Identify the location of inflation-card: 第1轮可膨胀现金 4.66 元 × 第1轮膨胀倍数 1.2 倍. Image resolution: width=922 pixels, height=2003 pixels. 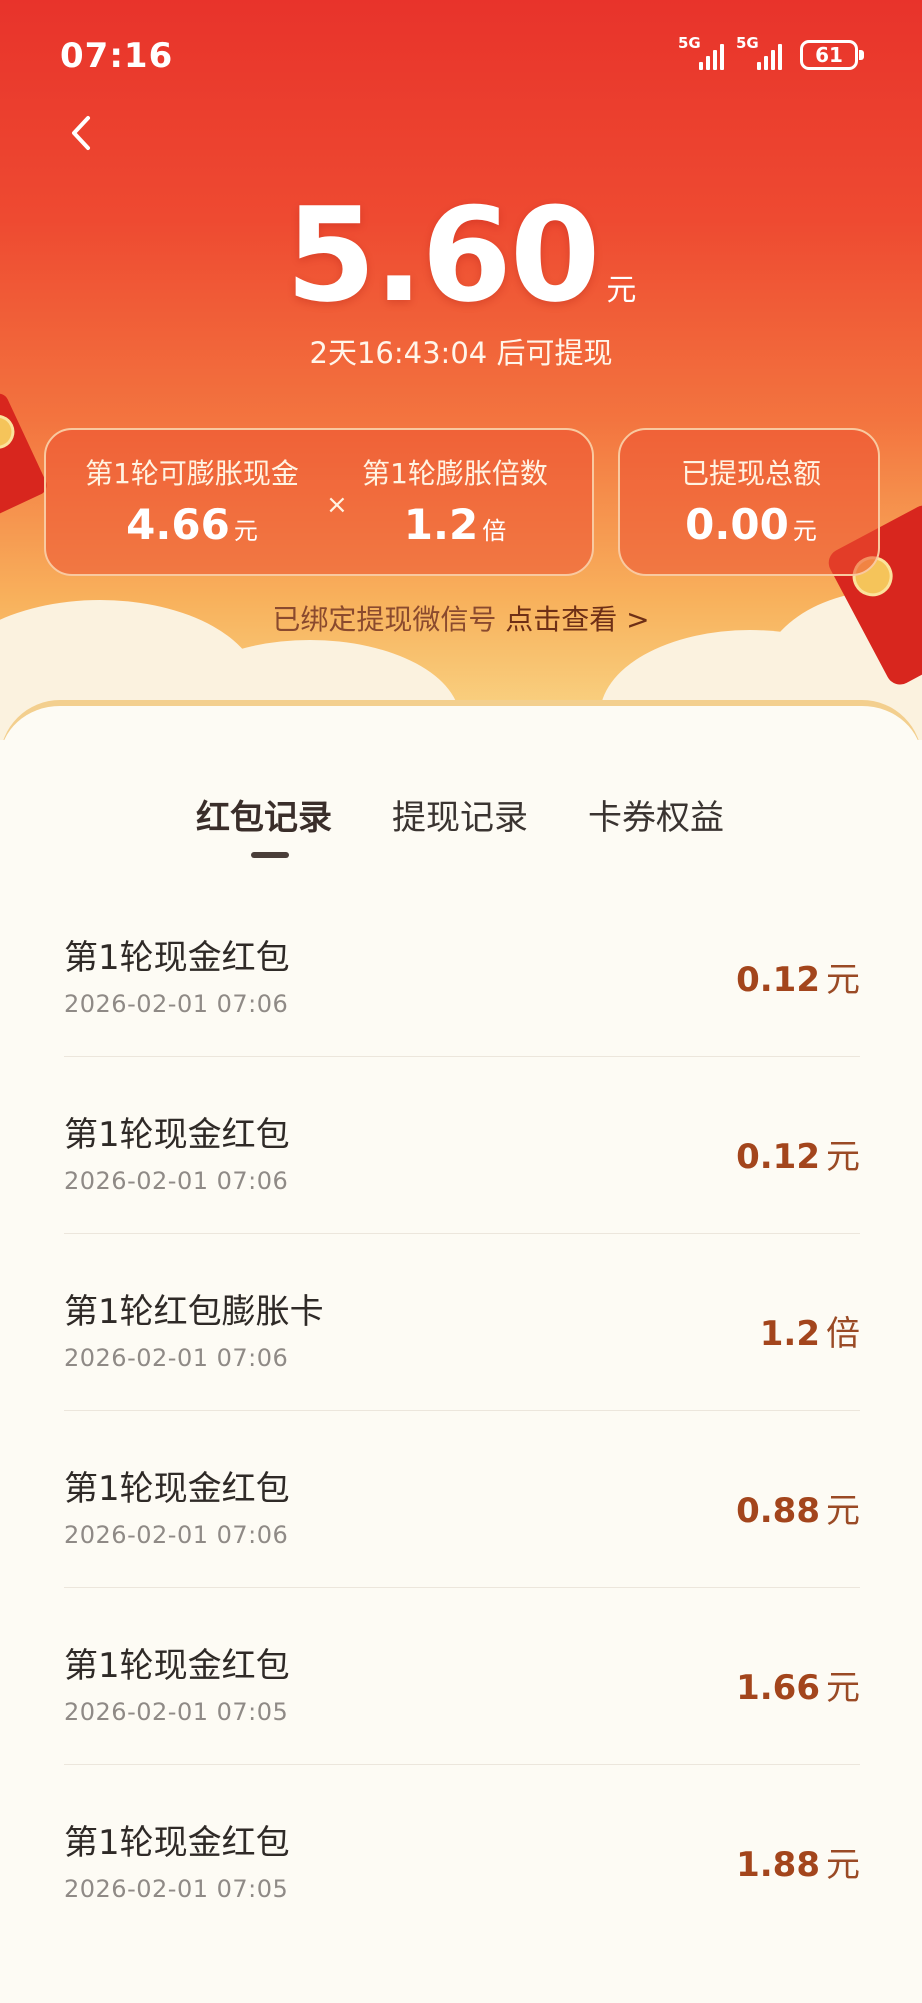
(319, 502).